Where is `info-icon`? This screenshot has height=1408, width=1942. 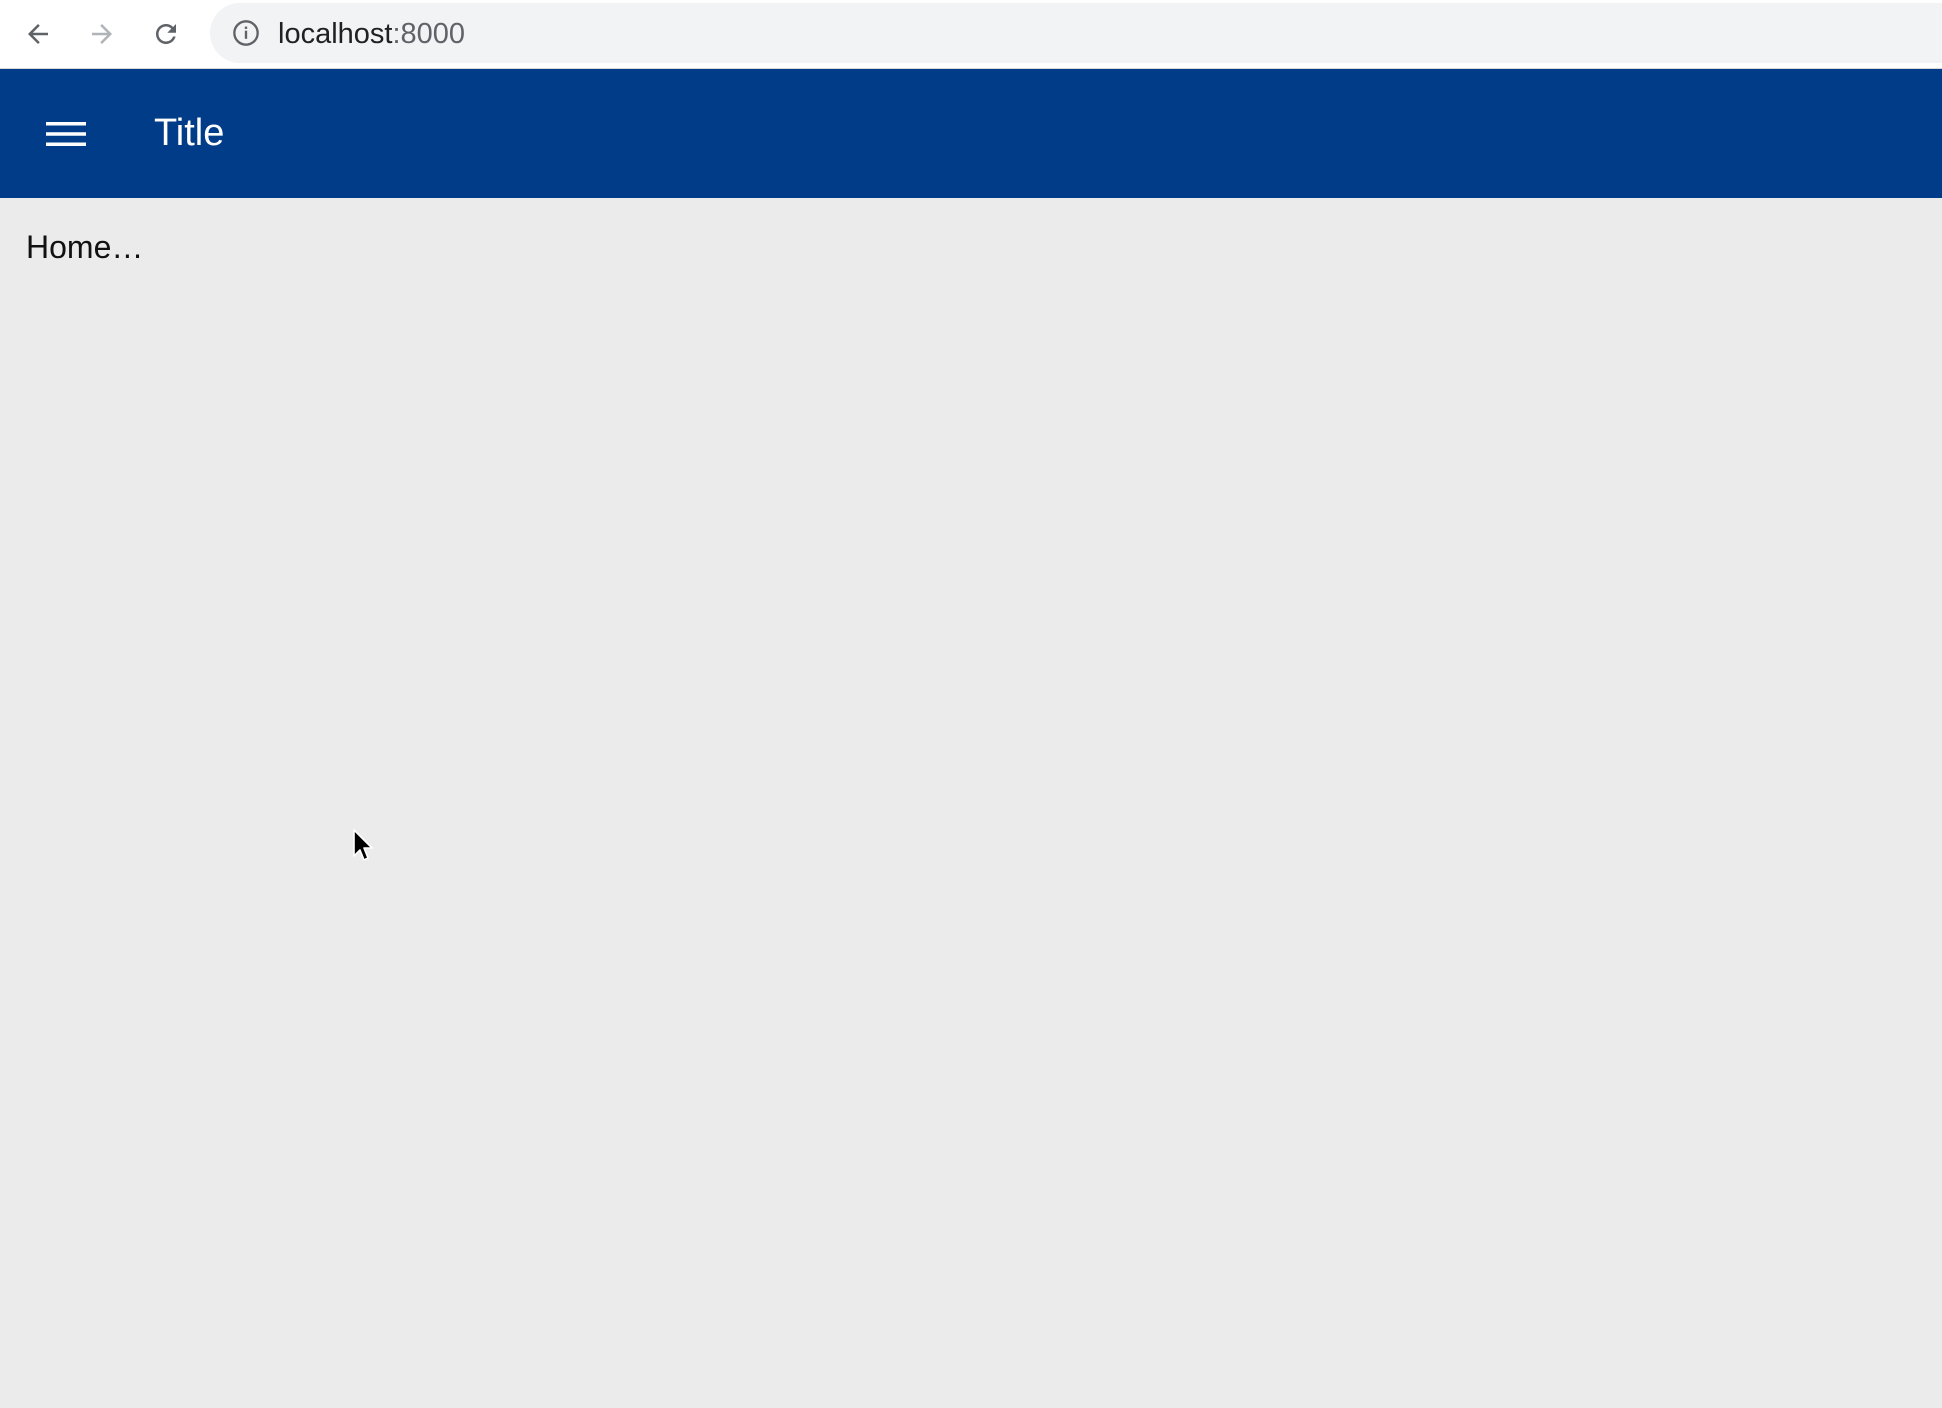
info-icon is located at coordinates (246, 33).